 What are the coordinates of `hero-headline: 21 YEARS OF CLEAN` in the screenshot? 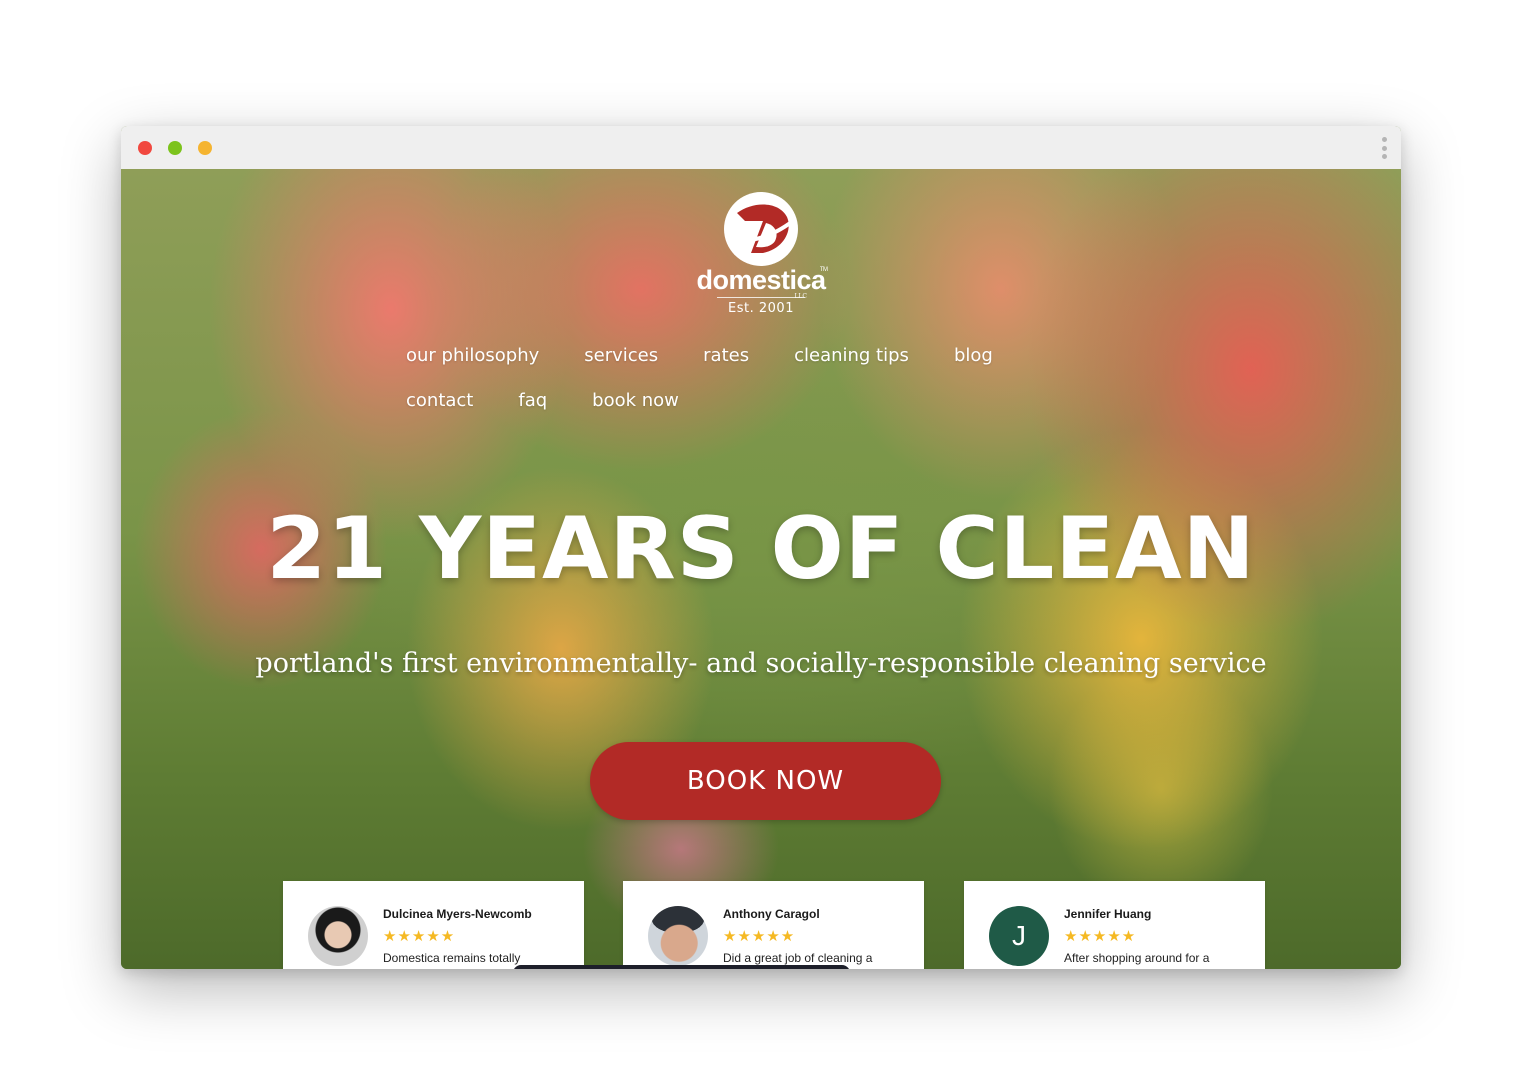 It's located at (761, 549).